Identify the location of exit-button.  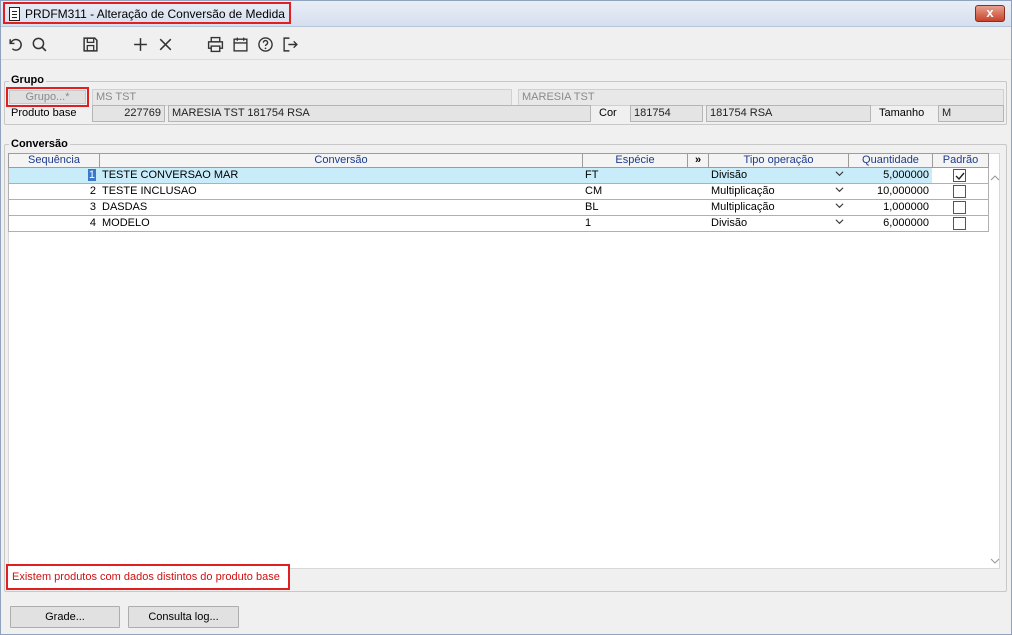
(290, 44).